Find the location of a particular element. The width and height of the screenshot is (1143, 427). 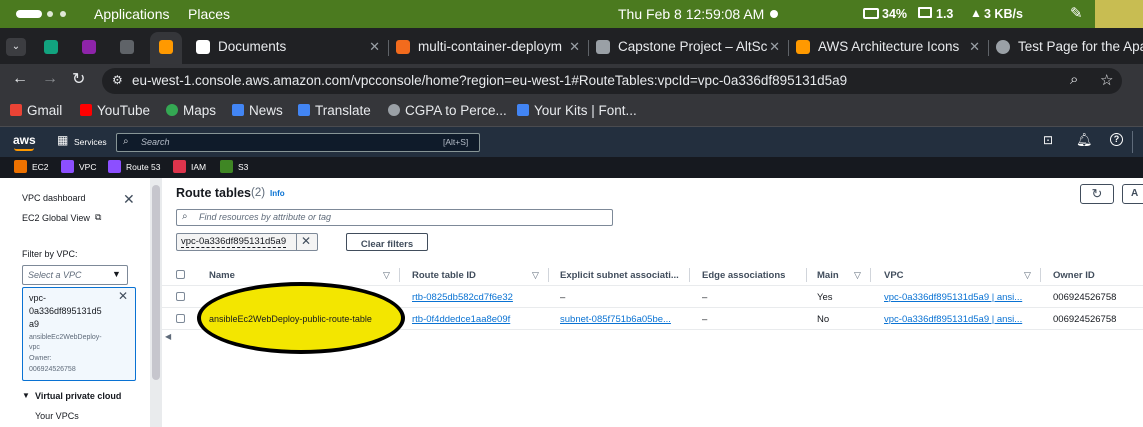

flag-icon is located at coordinates (523, 110).